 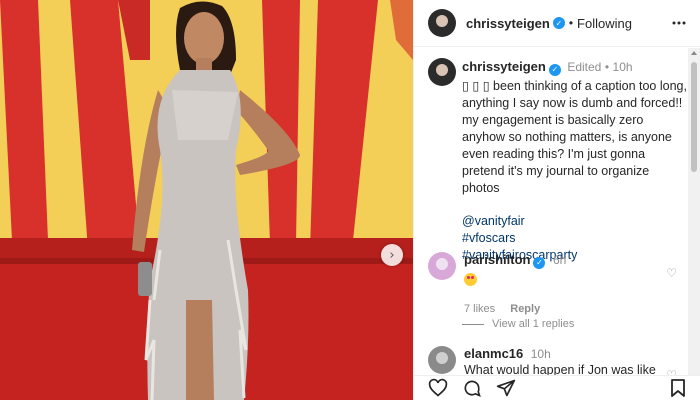 I want to click on next-photo-button: ›, so click(x=392, y=255).